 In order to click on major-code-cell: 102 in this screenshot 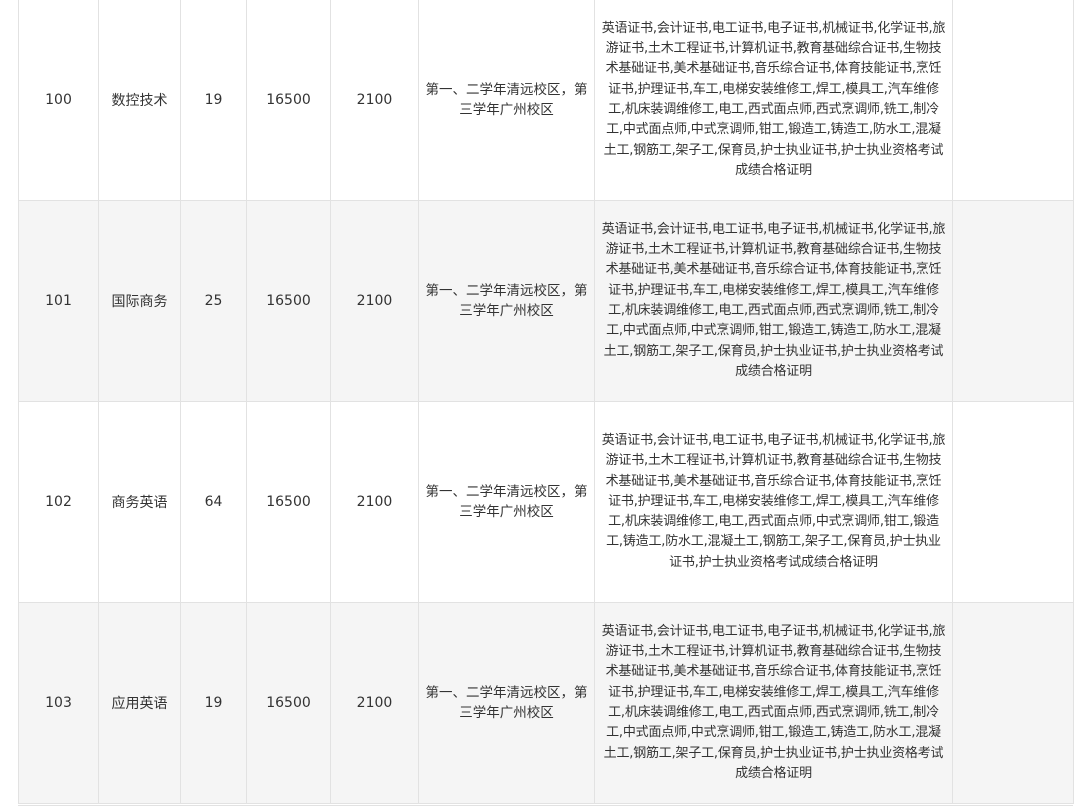, I will do `click(58, 502)`.